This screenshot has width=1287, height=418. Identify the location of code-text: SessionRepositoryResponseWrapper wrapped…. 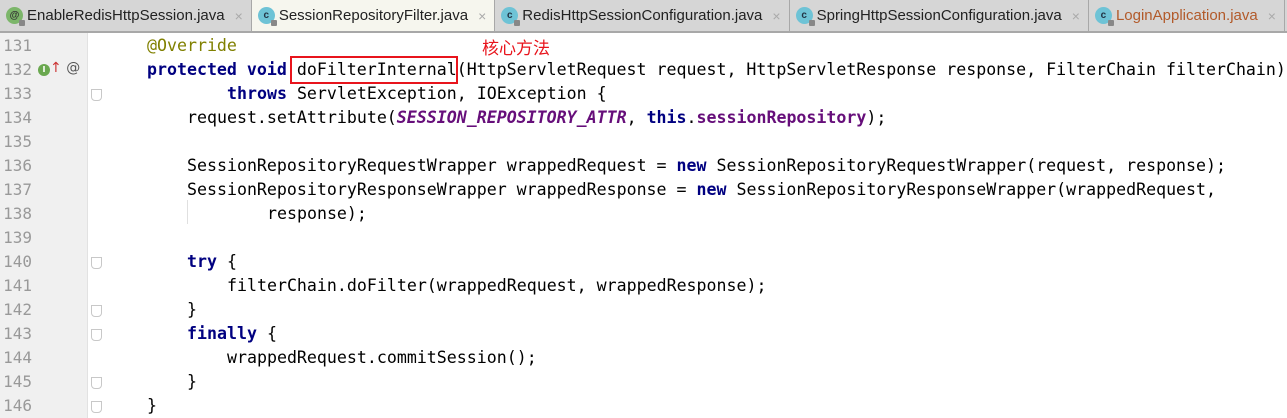
(701, 190).